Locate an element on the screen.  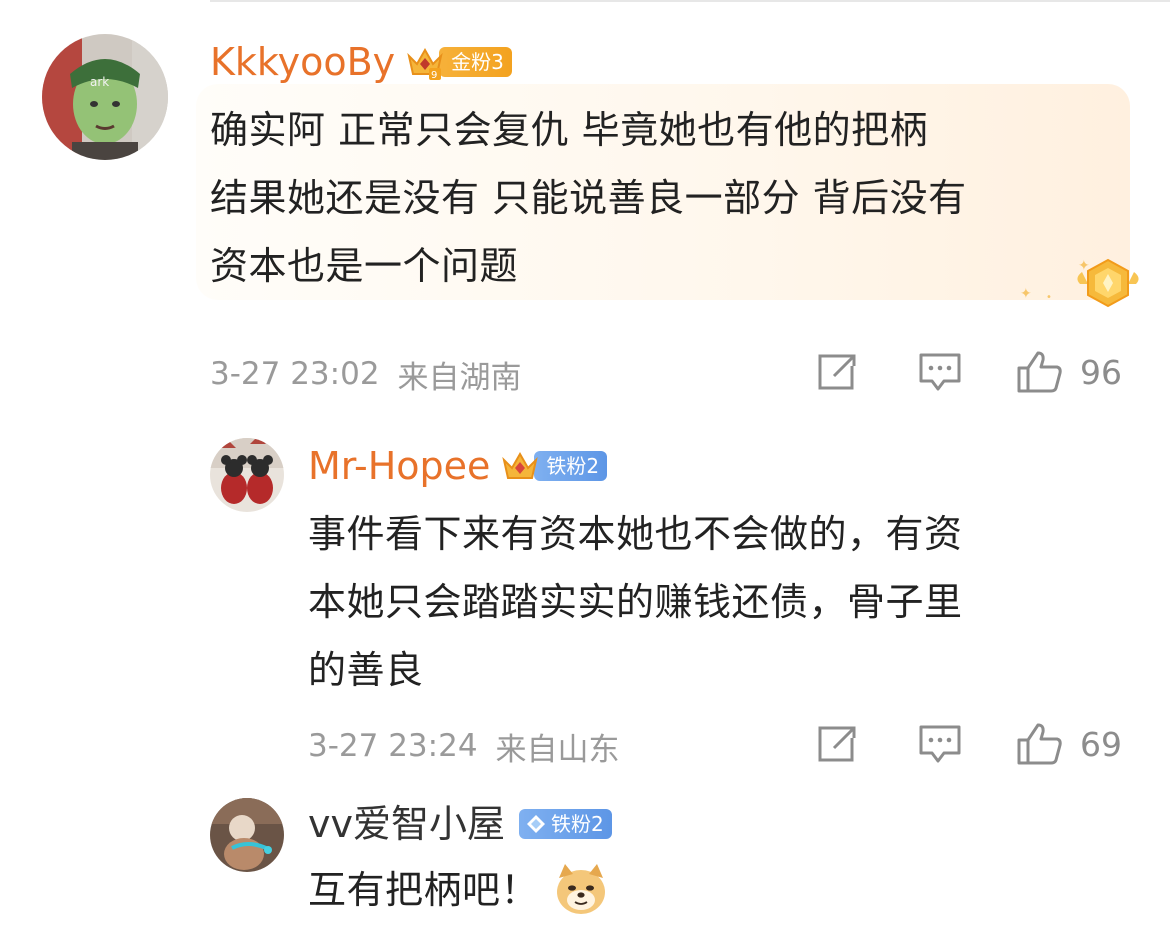
crown-icon: 9 is located at coordinates (425, 64).